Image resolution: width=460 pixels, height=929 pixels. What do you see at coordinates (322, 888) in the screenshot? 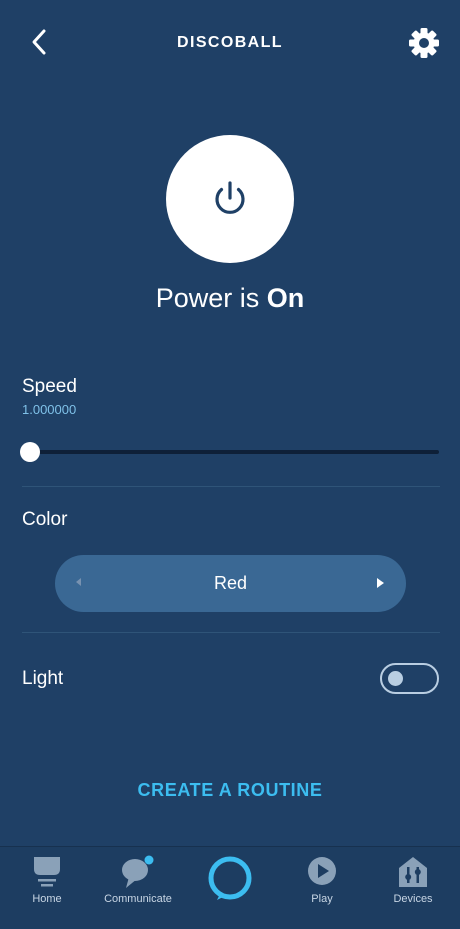
I see `nav-play: Play` at bounding box center [322, 888].